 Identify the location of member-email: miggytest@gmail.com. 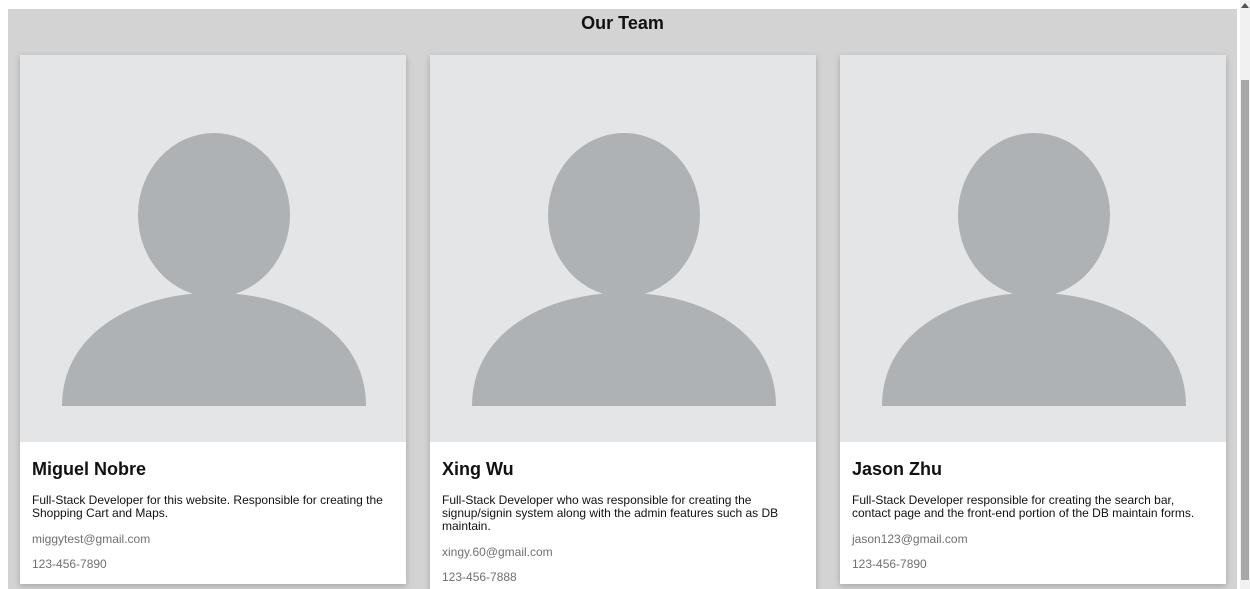
(91, 539).